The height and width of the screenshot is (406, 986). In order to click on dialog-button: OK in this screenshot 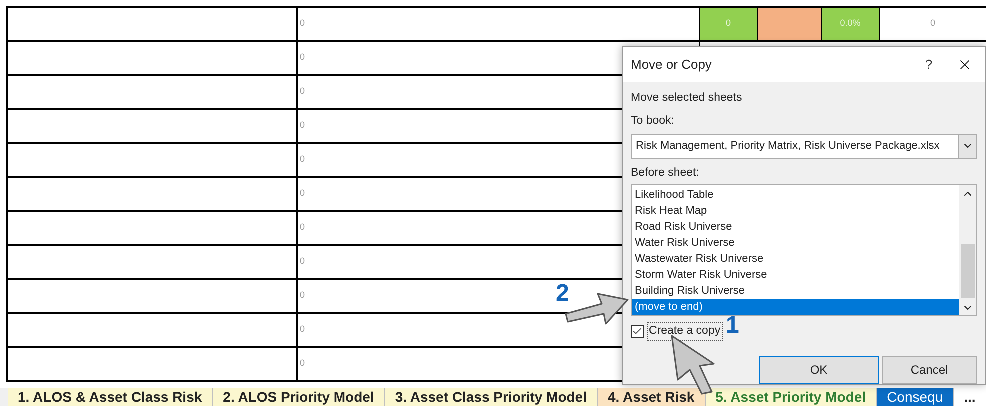, I will do `click(819, 370)`.